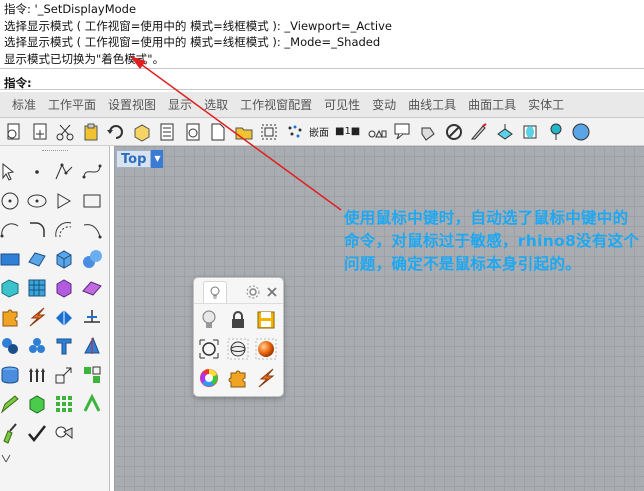  What do you see at coordinates (295, 132) in the screenshot?
I see `point-cloud-icon` at bounding box center [295, 132].